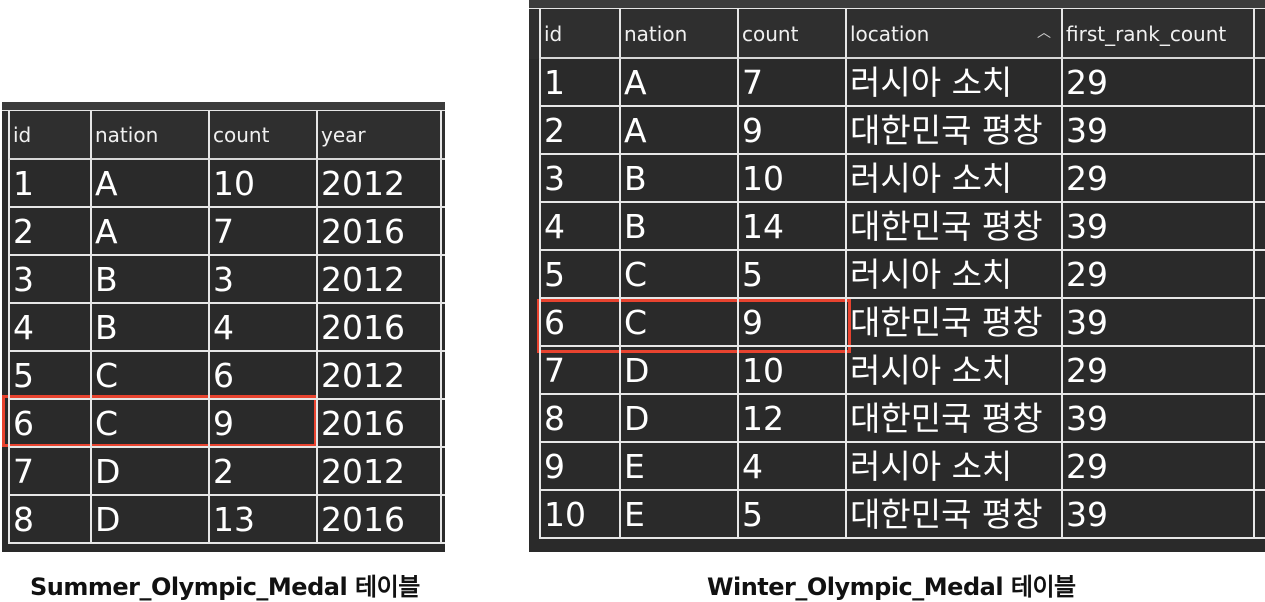 The height and width of the screenshot is (602, 1265). I want to click on table-row: 9 E 4 러시아 소치 29, so click(897, 467).